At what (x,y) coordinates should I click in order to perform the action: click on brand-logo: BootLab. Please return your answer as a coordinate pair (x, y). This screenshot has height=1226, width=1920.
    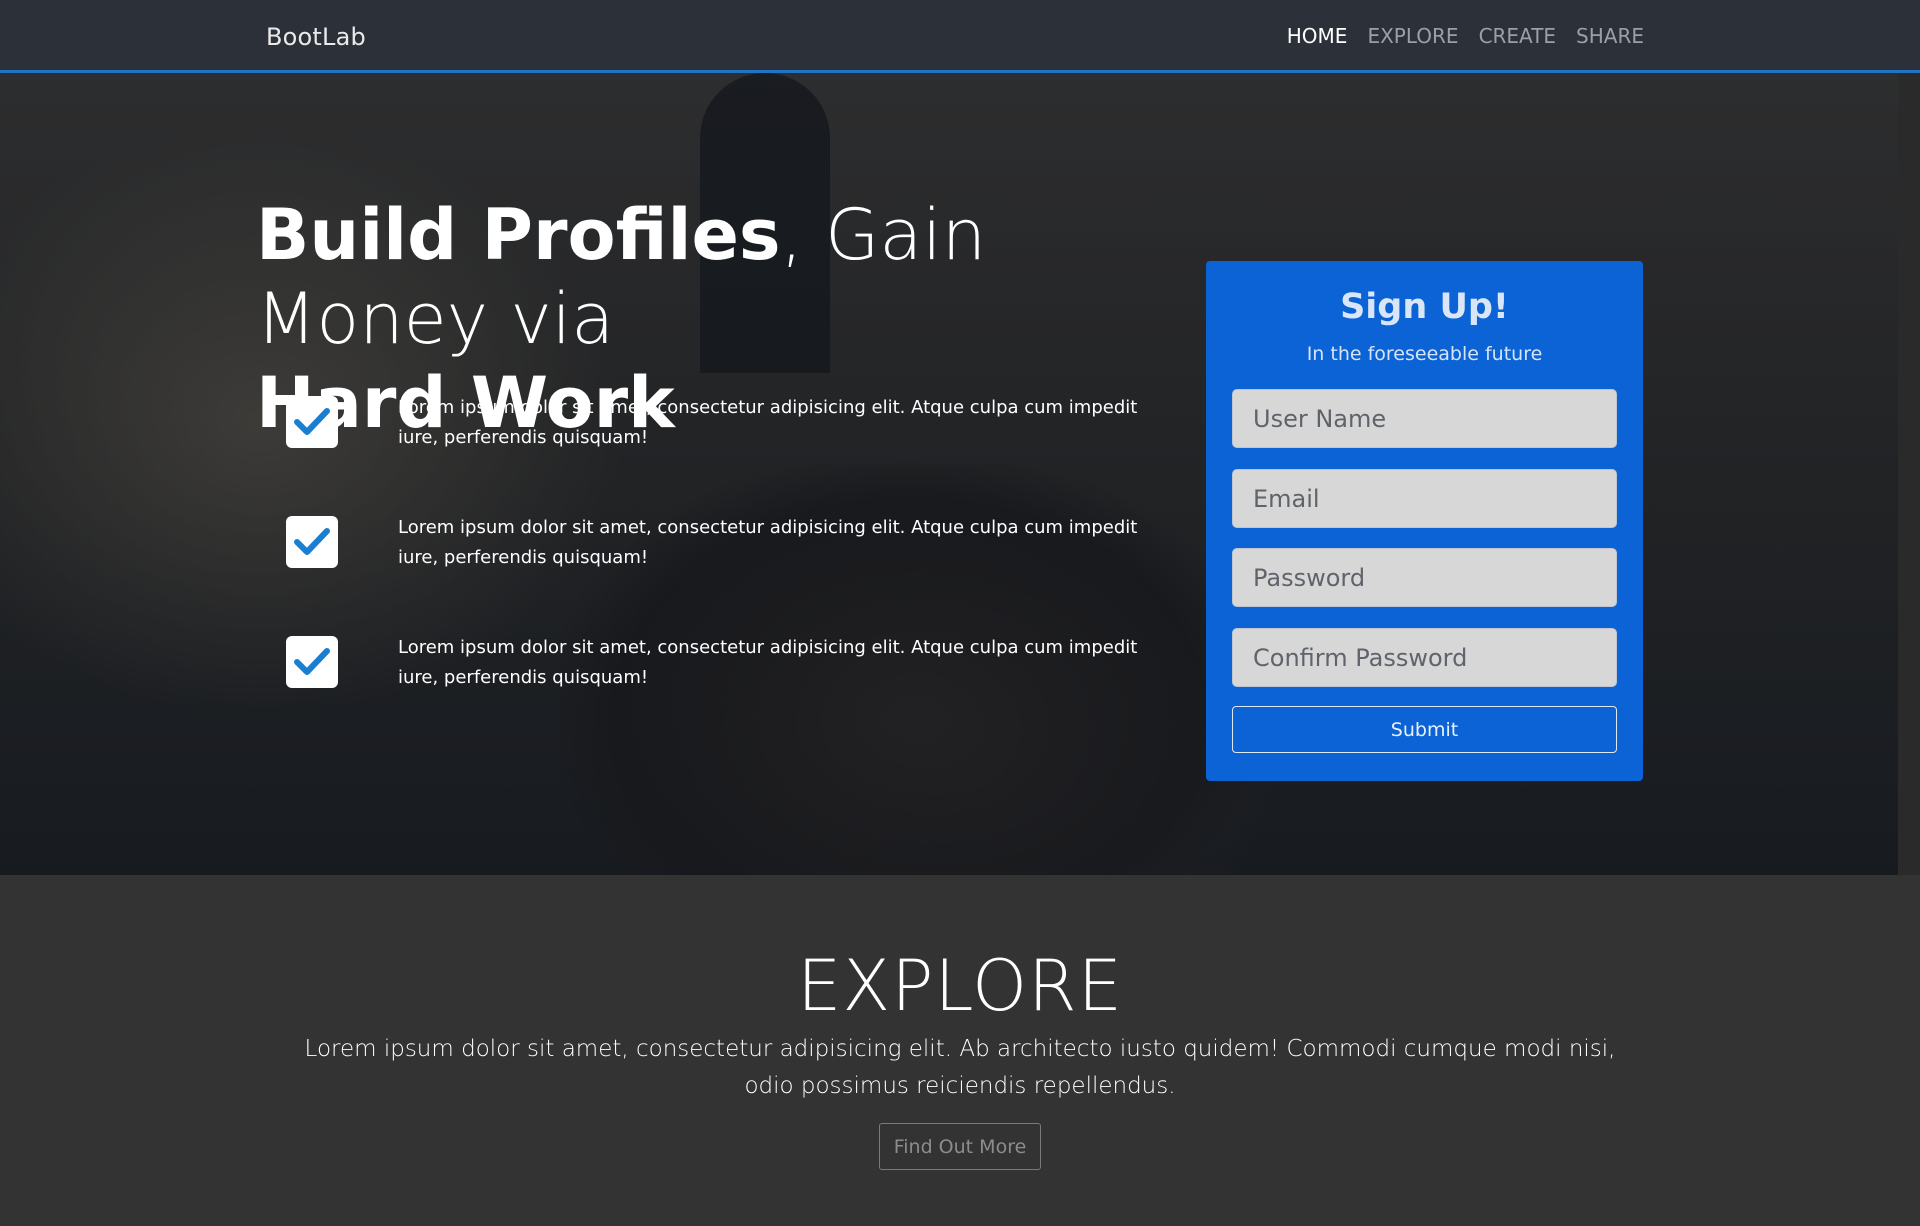
    Looking at the image, I should click on (316, 37).